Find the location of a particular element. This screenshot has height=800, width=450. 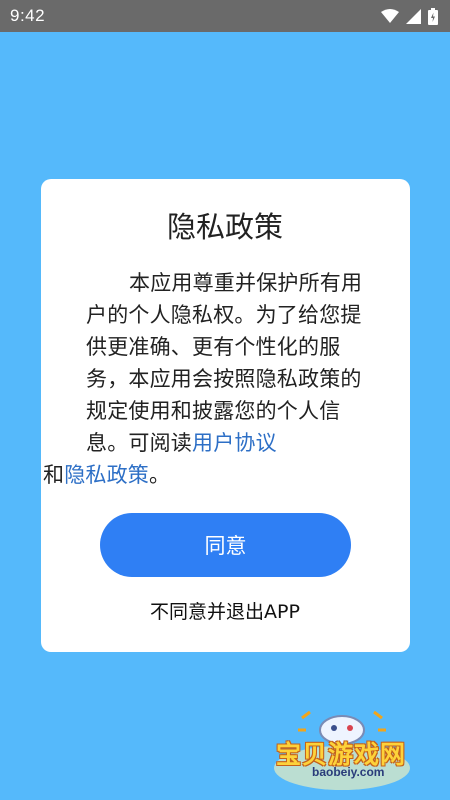

wifi-icon is located at coordinates (390, 16).